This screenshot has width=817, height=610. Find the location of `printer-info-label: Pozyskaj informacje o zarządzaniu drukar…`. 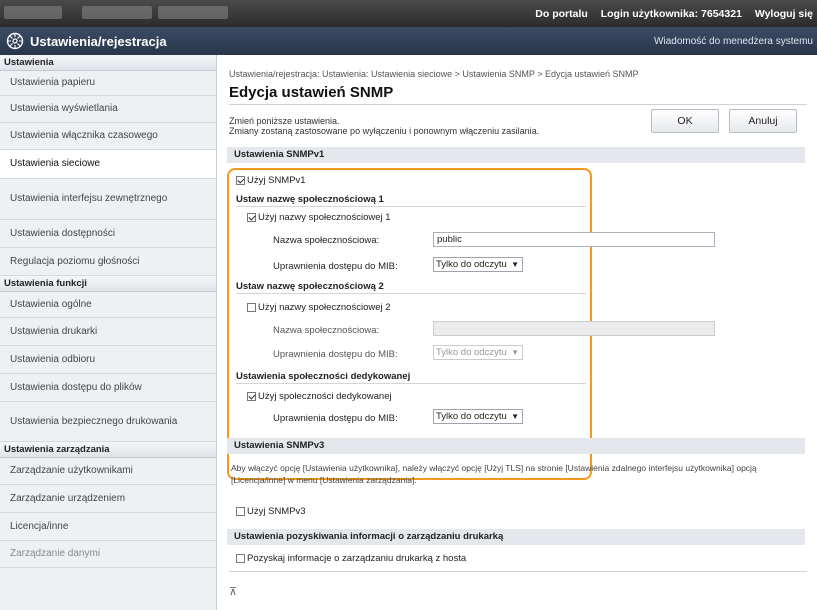

printer-info-label: Pozyskaj informacje o zarządzaniu drukar… is located at coordinates (357, 558).